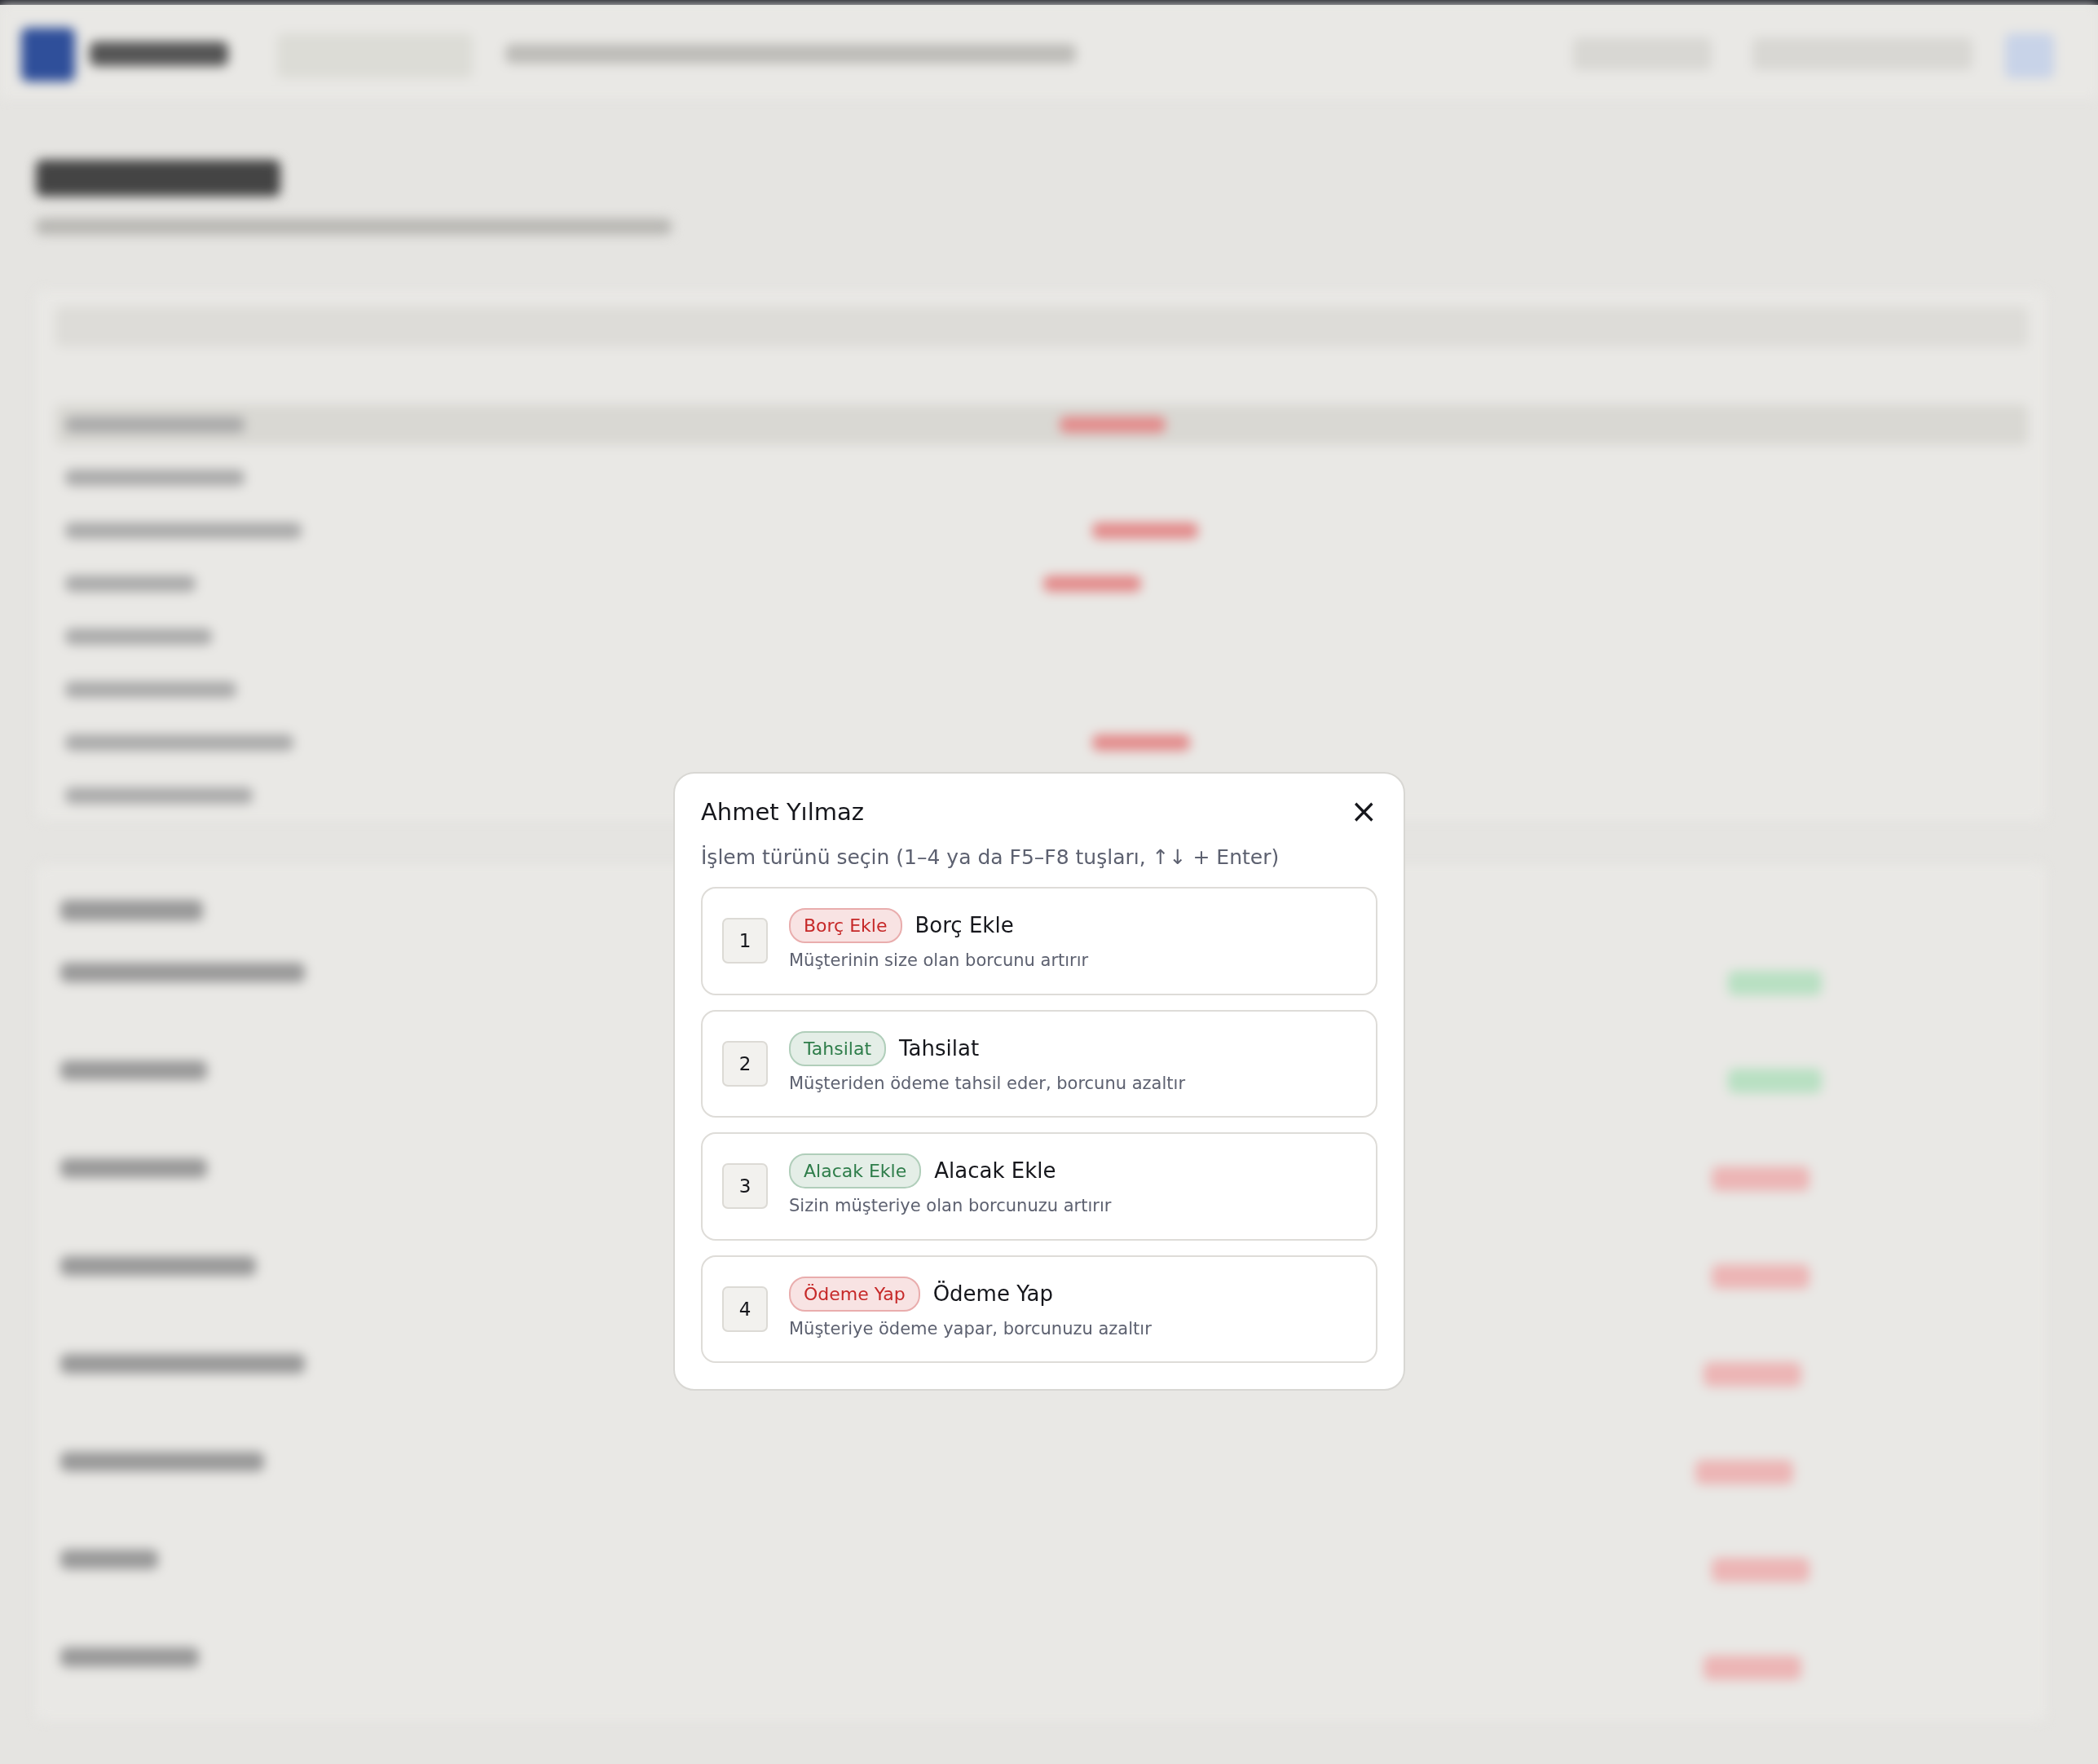  Describe the element at coordinates (939, 1048) in the screenshot. I see `option-title: Tahsilat` at that location.